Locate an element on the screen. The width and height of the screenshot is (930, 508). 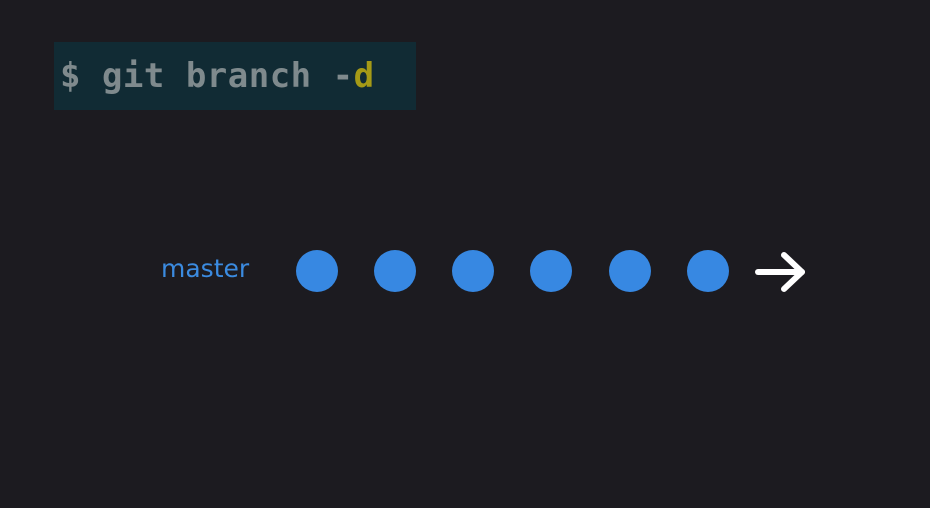
terminal-command: $ git branch -d is located at coordinates (217, 76).